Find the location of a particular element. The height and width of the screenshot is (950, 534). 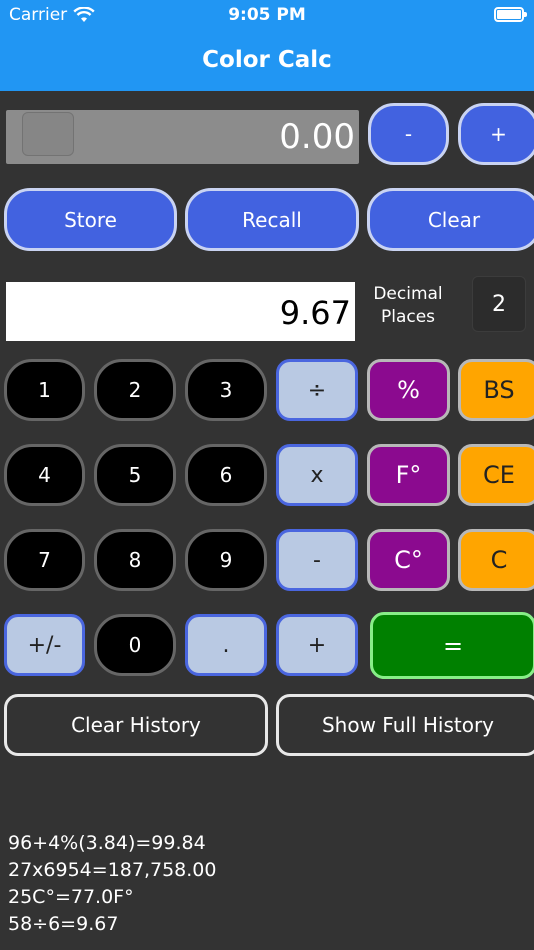

key-fahrenheit: F° is located at coordinates (408, 475).